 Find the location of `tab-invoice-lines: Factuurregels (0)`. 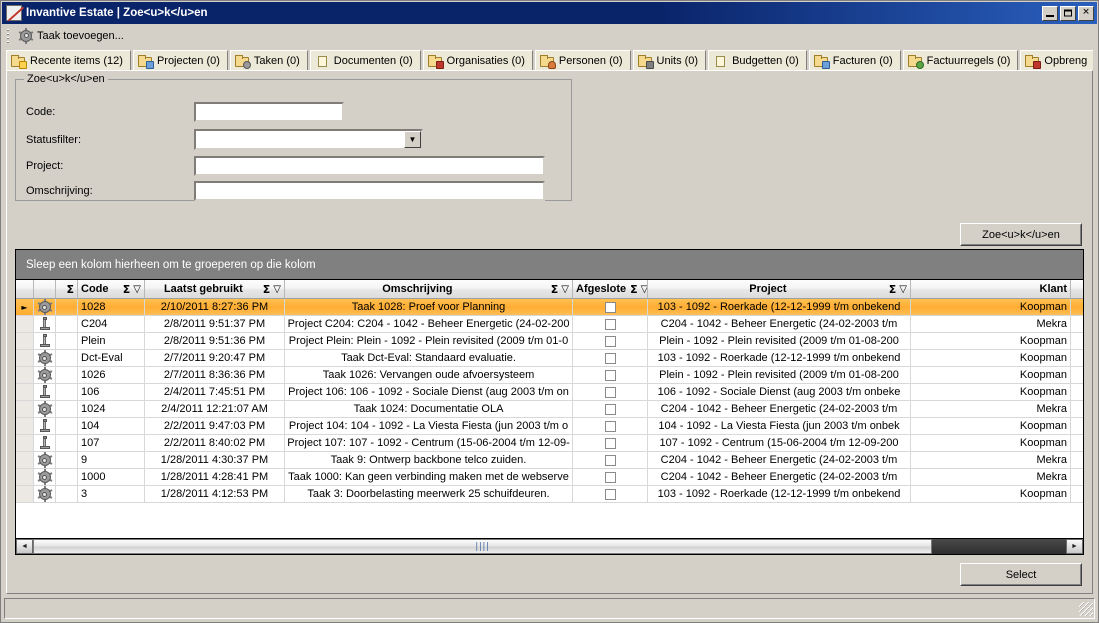

tab-invoice-lines: Factuurregels (0) is located at coordinates (960, 60).